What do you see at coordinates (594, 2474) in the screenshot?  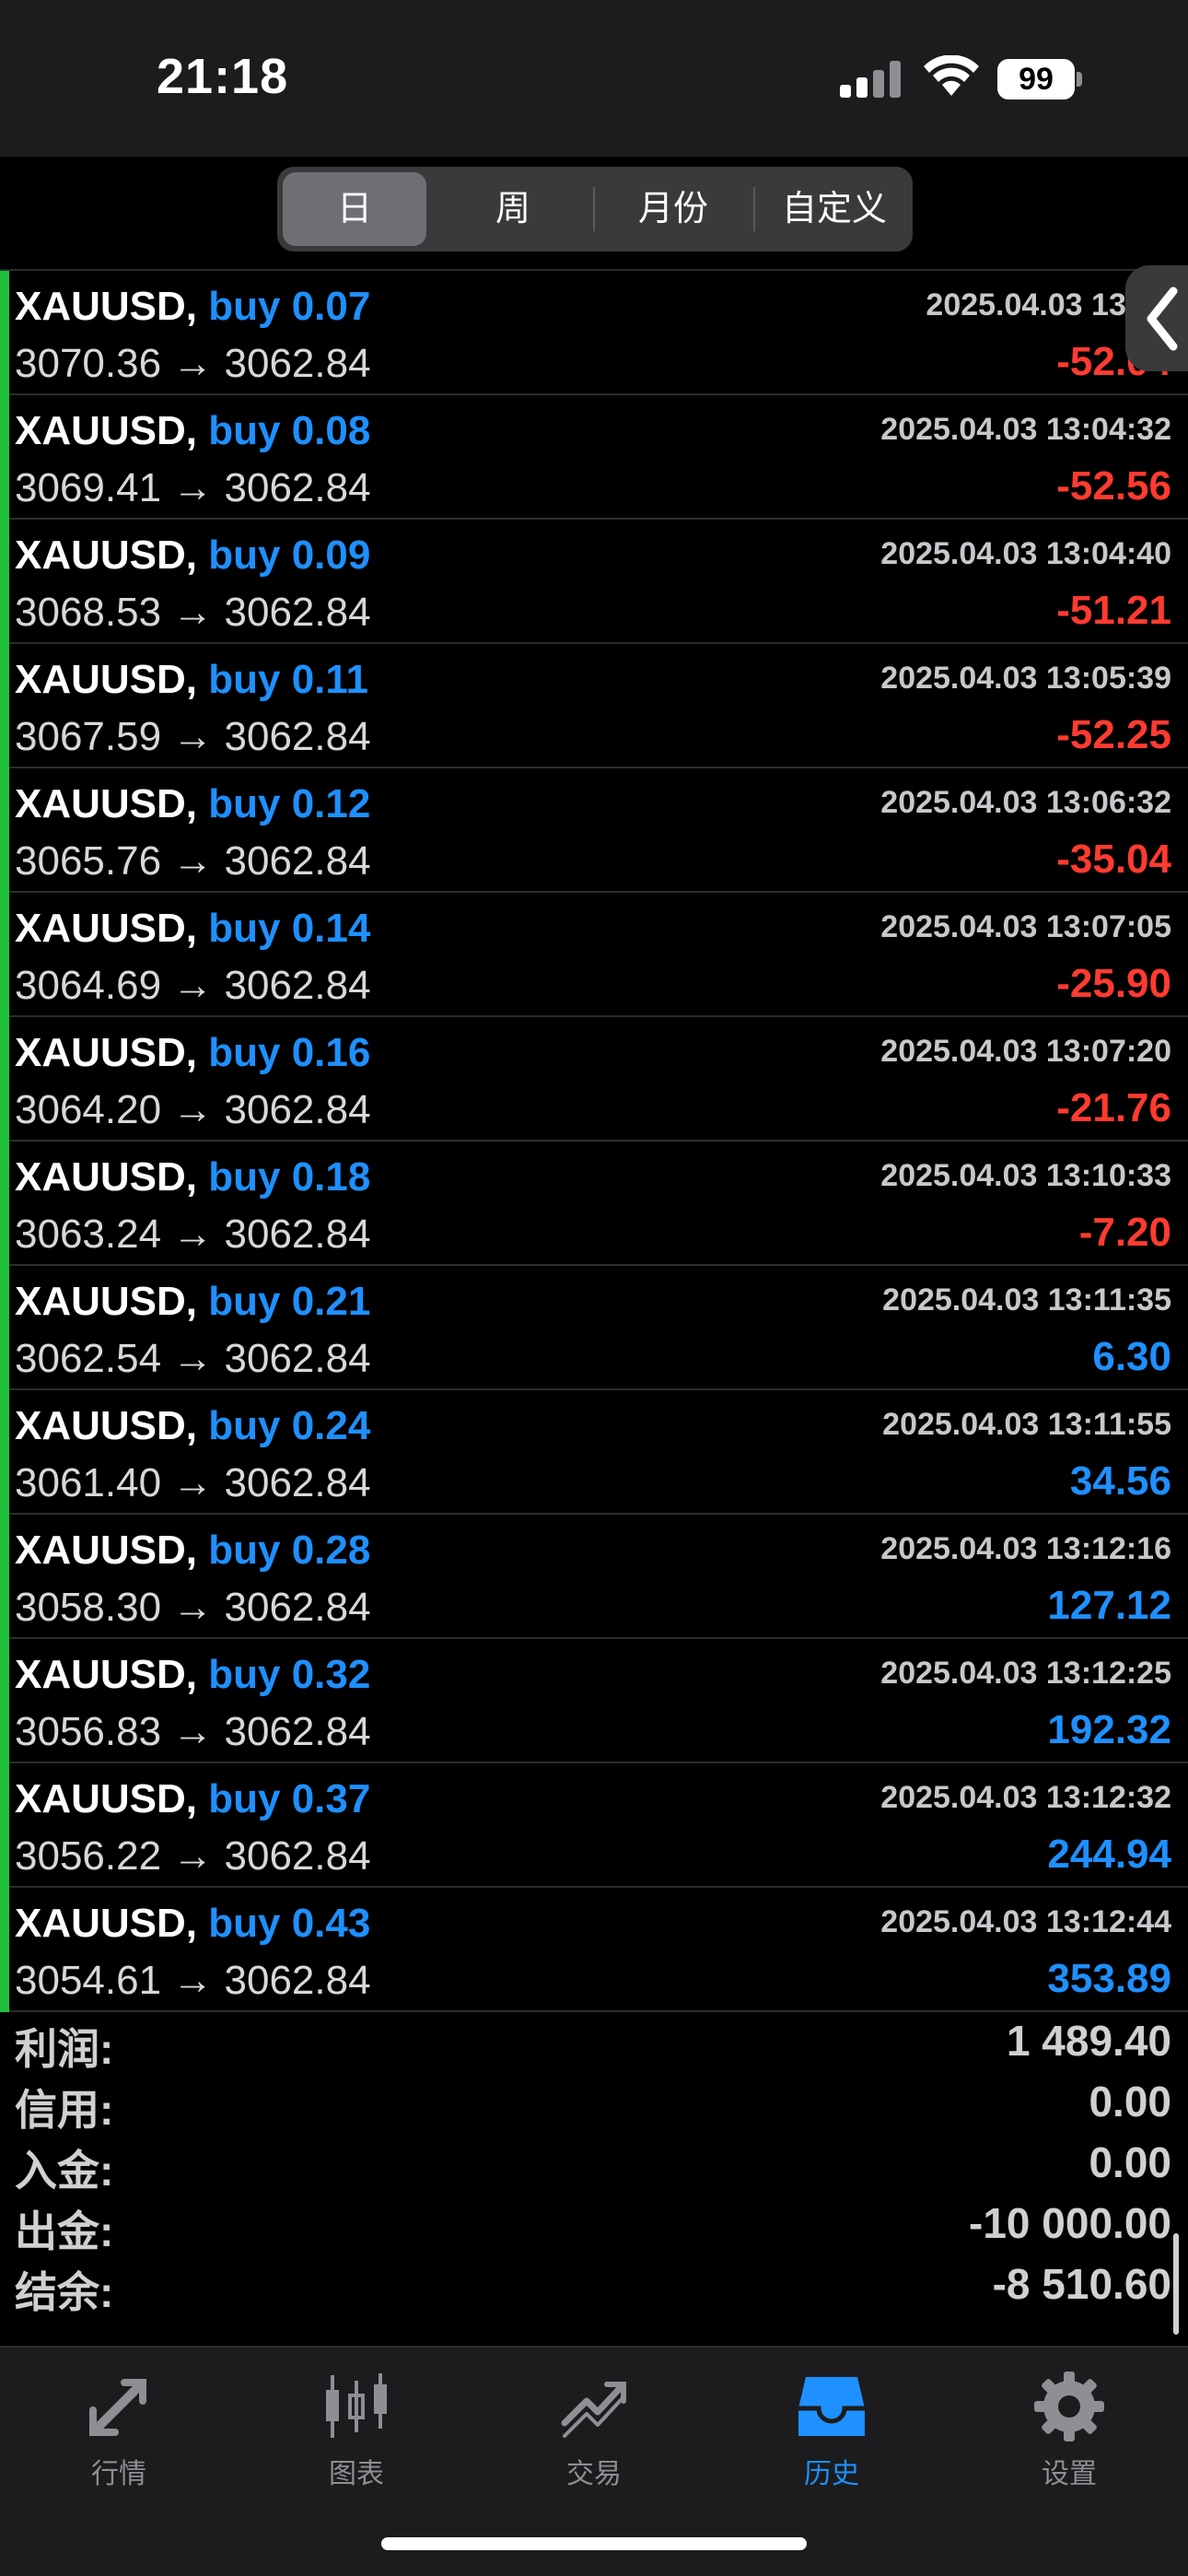 I see `tab-label: 交易` at bounding box center [594, 2474].